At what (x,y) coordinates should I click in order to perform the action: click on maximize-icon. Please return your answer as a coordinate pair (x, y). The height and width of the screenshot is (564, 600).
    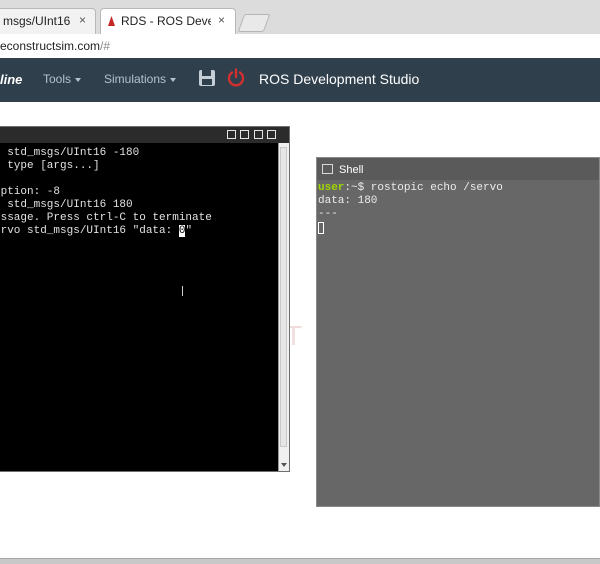
    Looking at the image, I should click on (258, 134).